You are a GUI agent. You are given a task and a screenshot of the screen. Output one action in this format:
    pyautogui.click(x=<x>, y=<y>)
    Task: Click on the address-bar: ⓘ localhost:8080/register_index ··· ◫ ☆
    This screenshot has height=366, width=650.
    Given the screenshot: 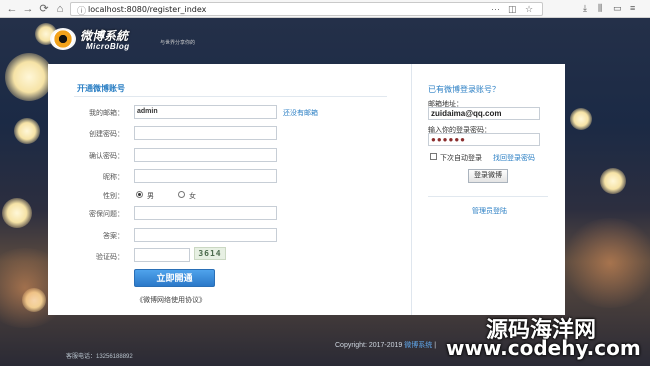 What is the action you would take?
    pyautogui.click(x=306, y=9)
    